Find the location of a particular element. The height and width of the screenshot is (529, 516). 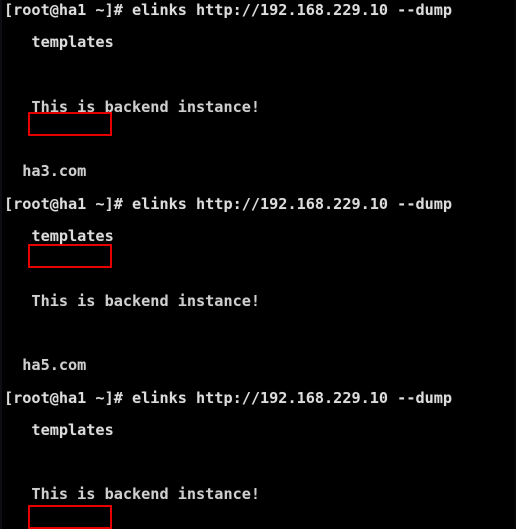

terminal-output-line: ha5.com is located at coordinates (45, 365).